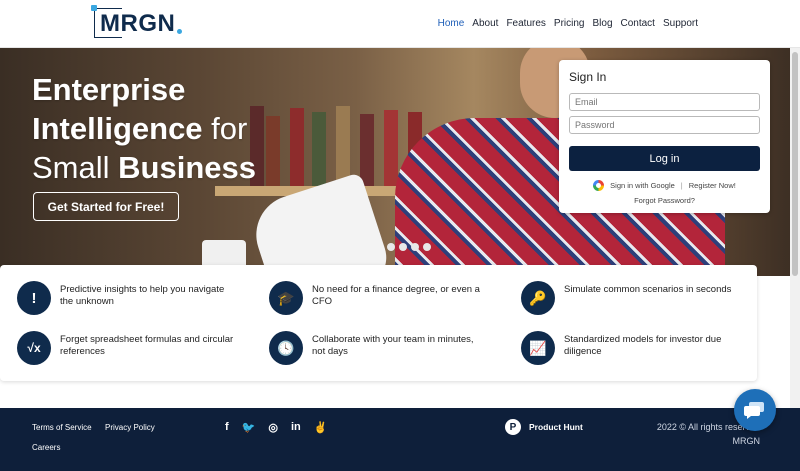 Image resolution: width=800 pixels, height=471 pixels. Describe the element at coordinates (409, 247) in the screenshot. I see `carousel-dots` at that location.